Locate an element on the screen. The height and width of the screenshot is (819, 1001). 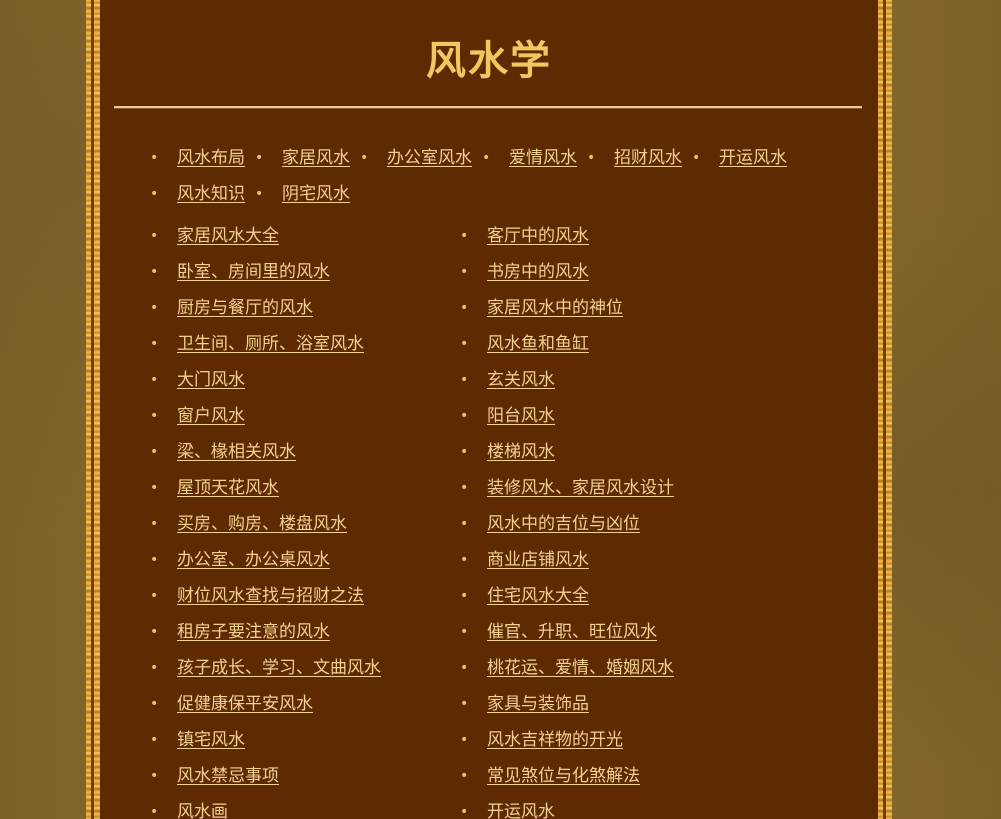
list-item: • 开运风水 is located at coordinates (567, 806).